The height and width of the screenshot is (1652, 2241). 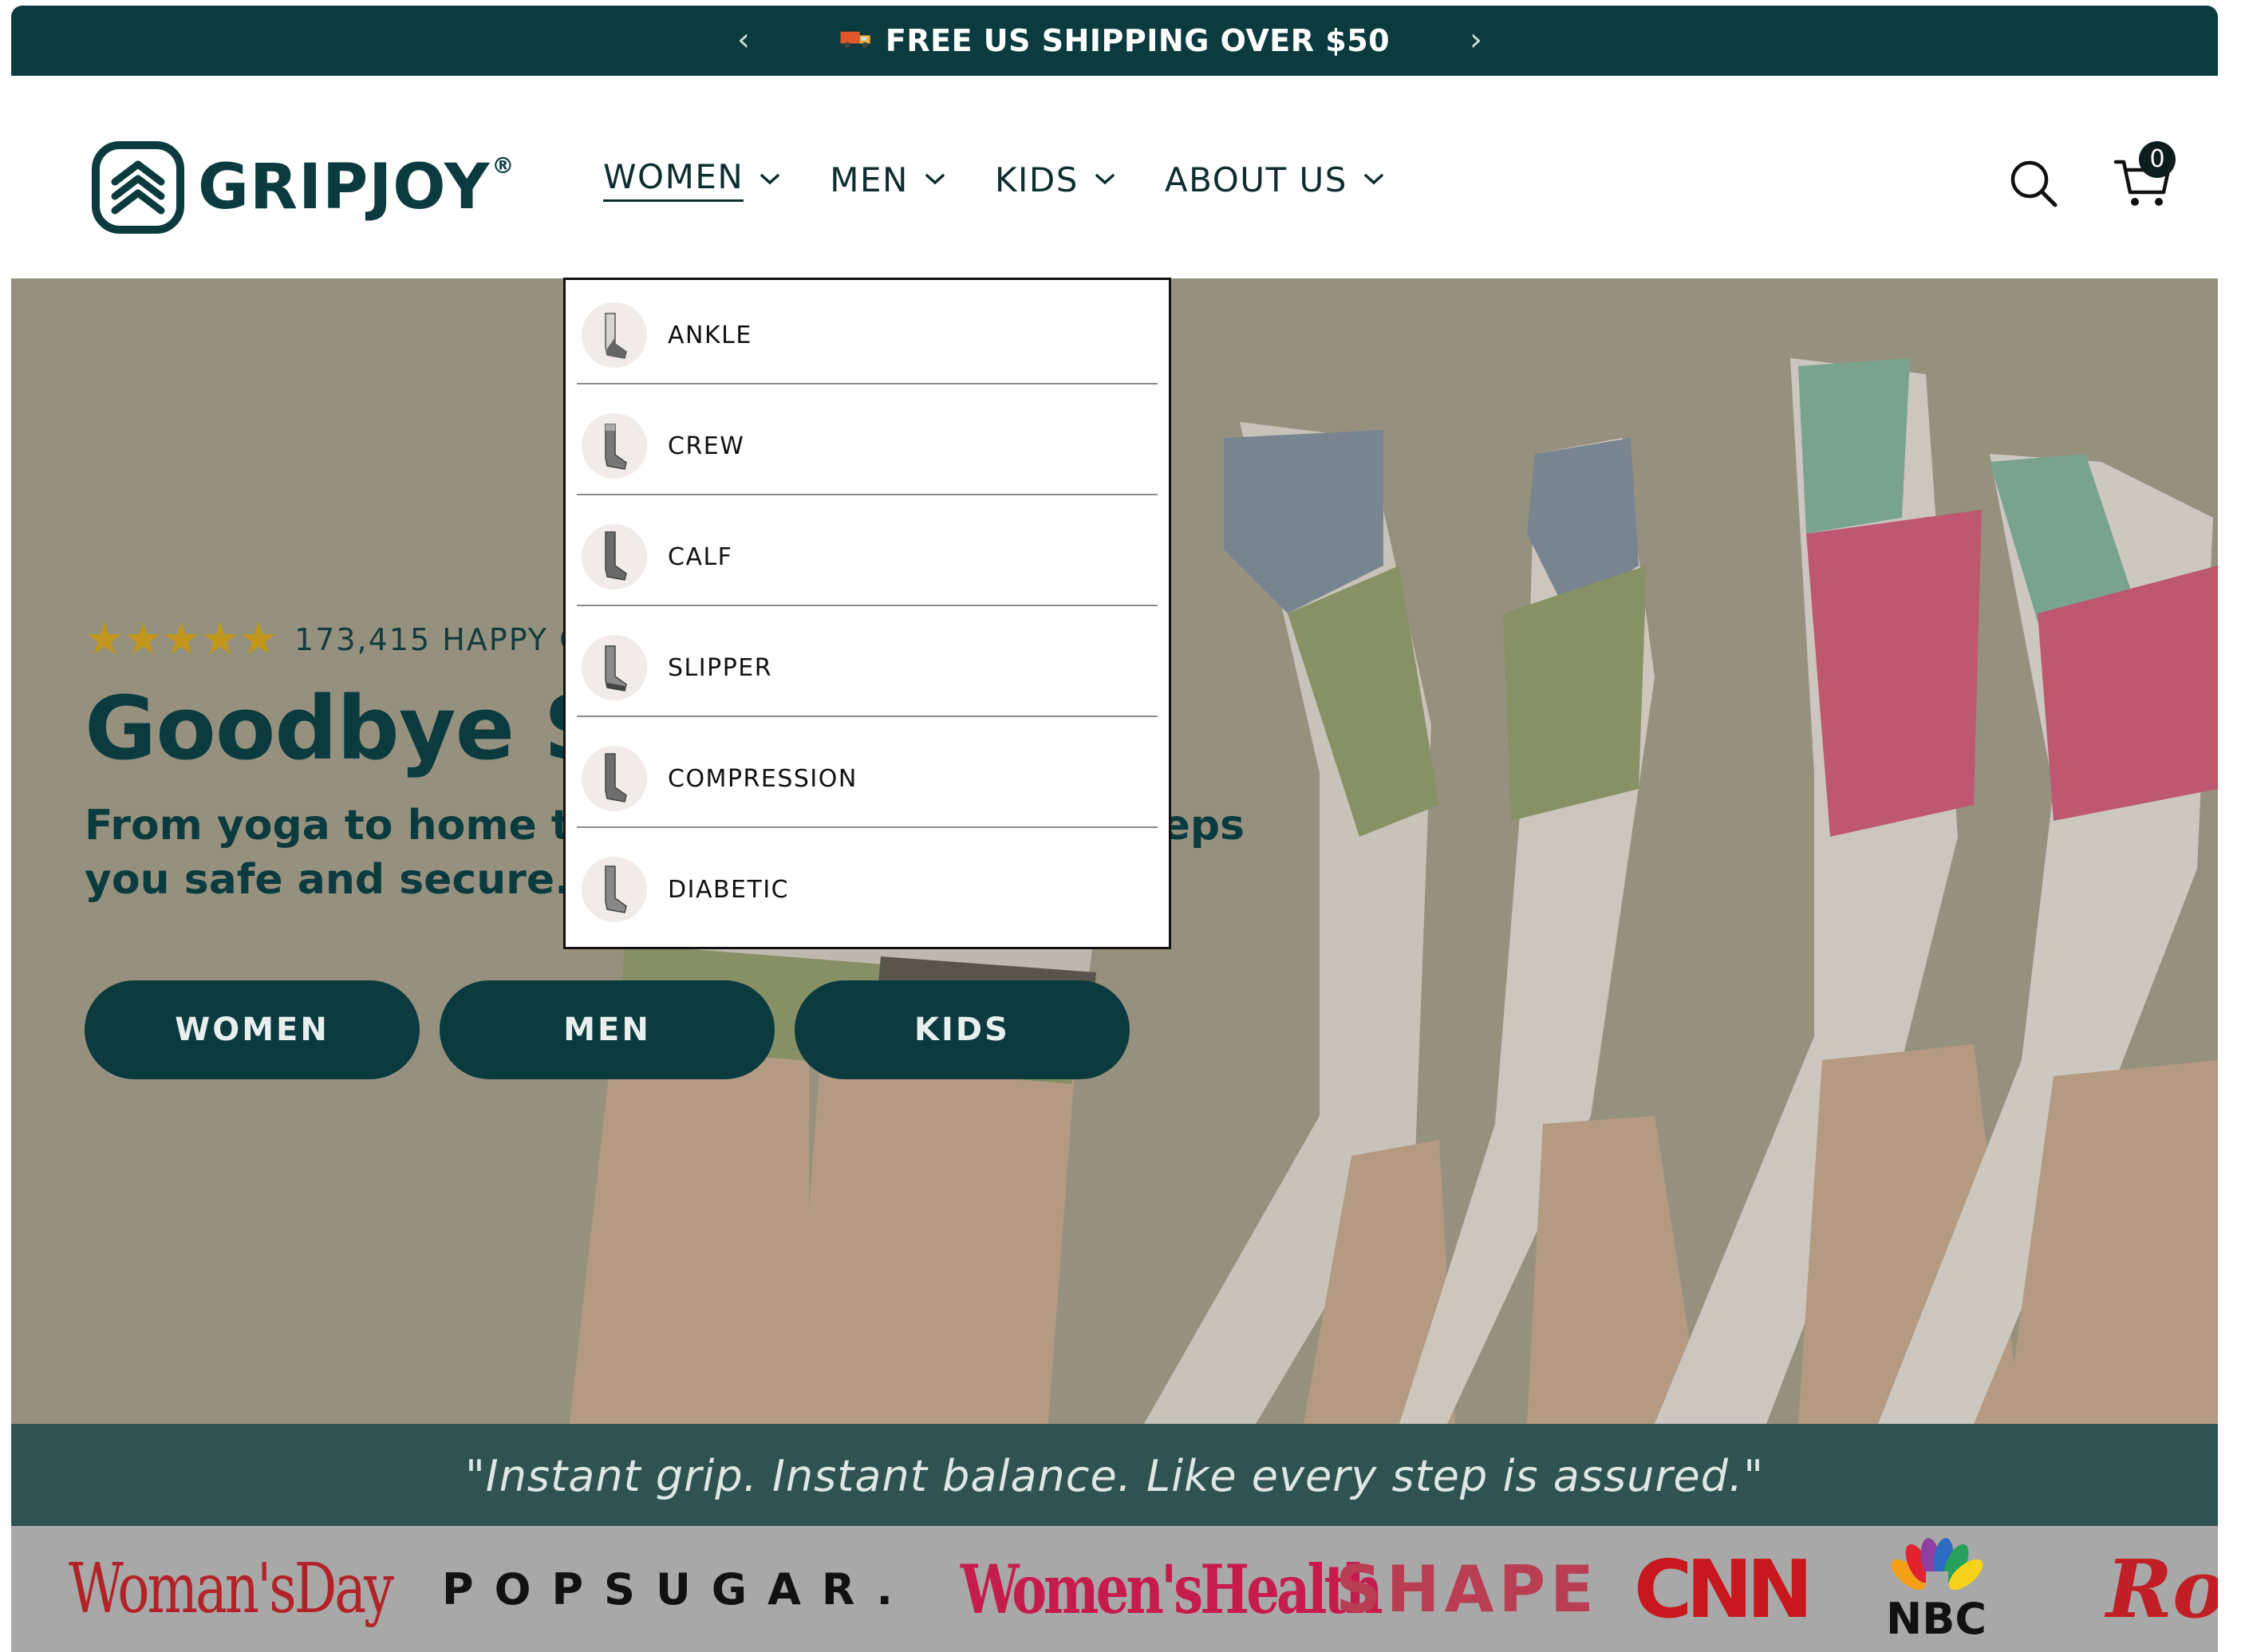 I want to click on announcement-message: FREE US SHIPPING OVER $50, so click(x=1114, y=40).